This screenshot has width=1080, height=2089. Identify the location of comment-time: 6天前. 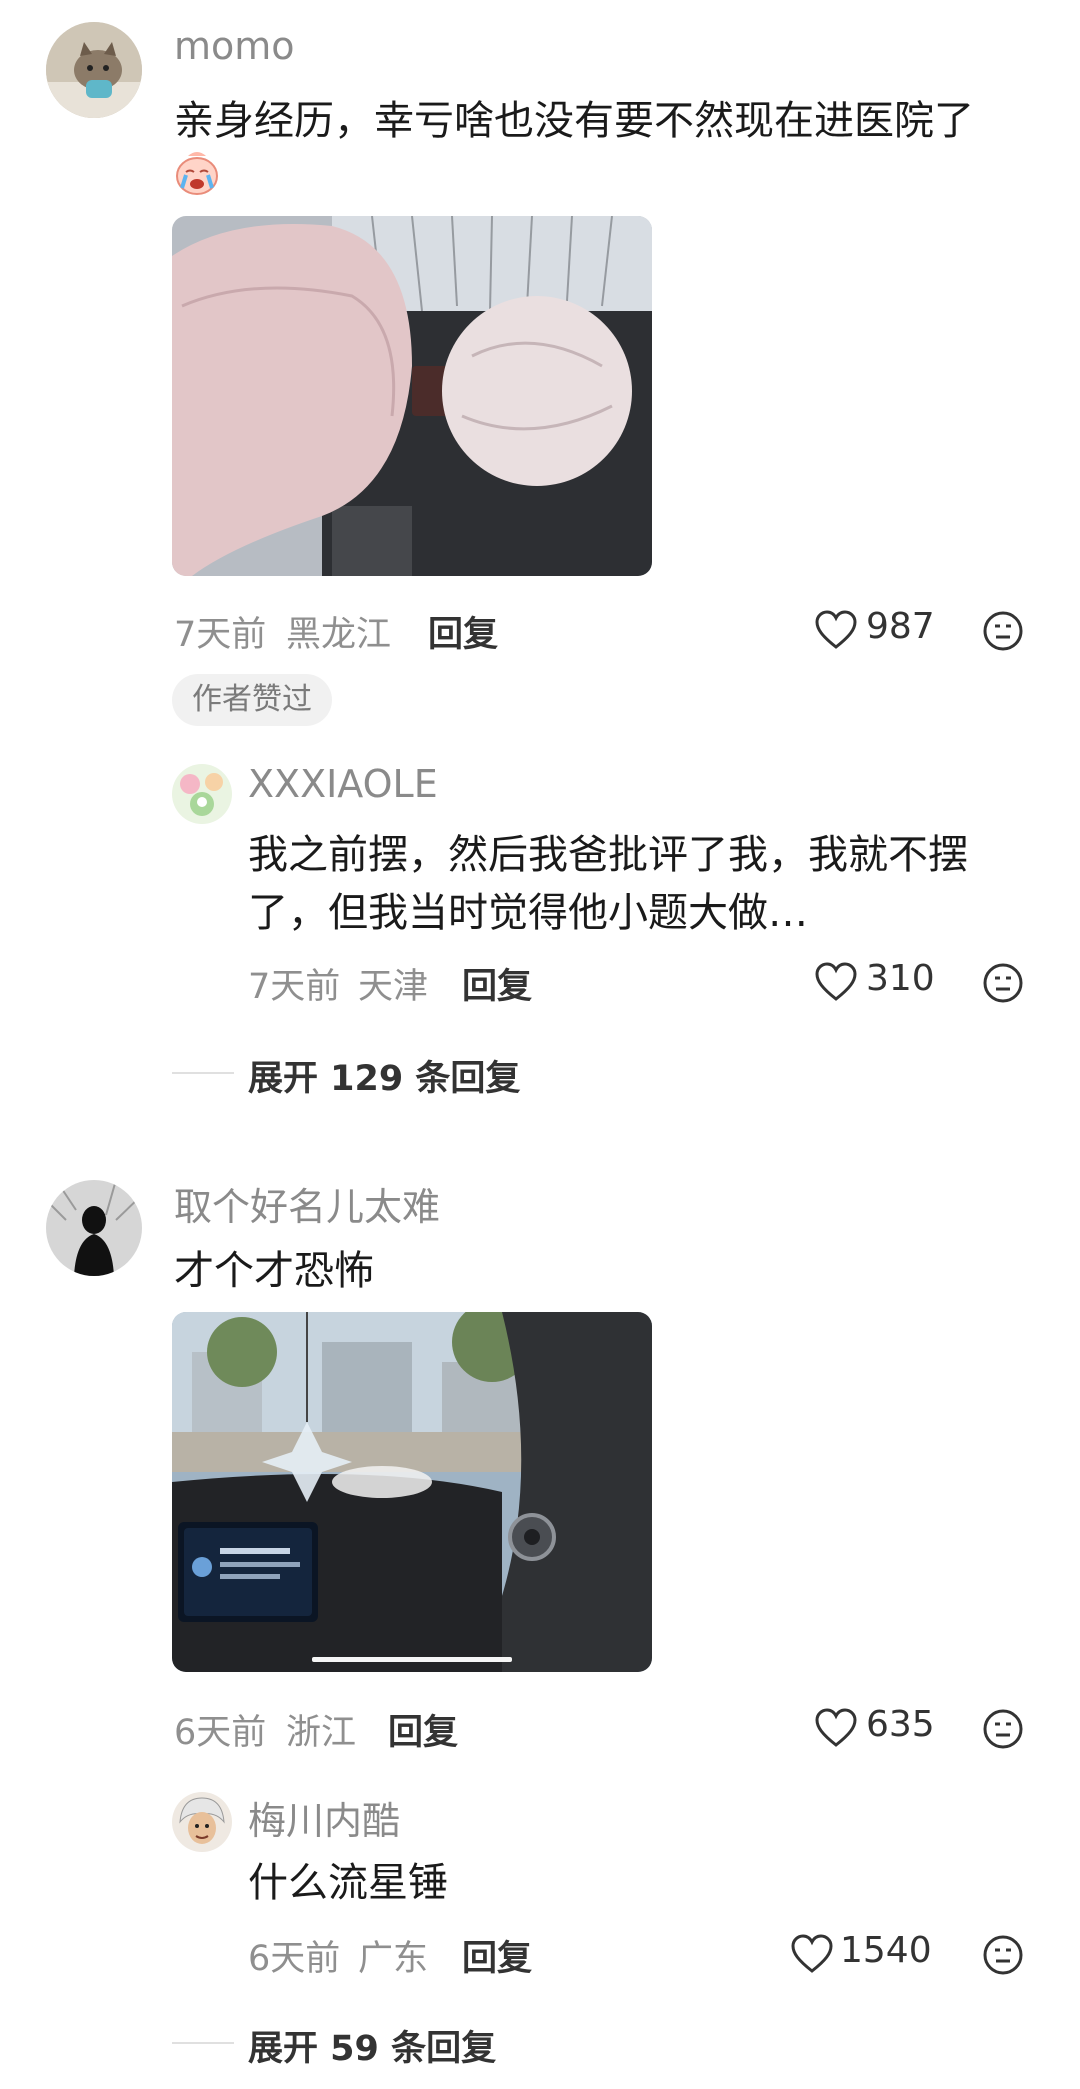
(220, 1733).